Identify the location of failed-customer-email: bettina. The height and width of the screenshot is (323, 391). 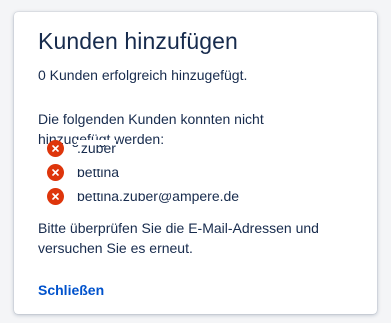
(98, 172).